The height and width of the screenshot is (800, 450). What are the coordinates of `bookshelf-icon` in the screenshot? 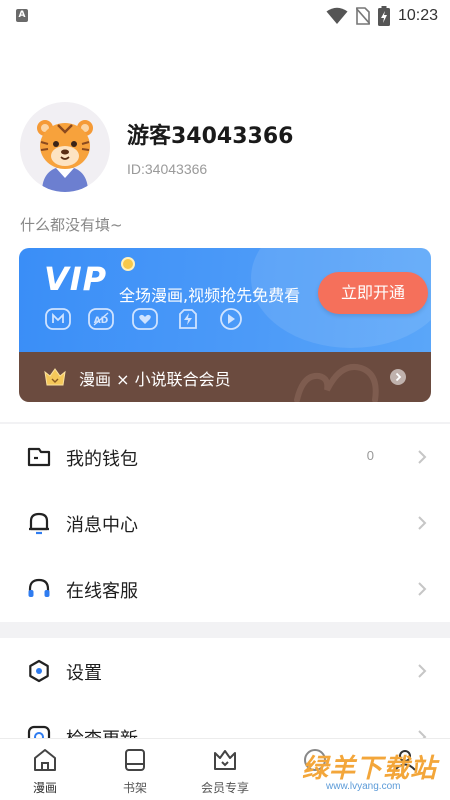 It's located at (135, 760).